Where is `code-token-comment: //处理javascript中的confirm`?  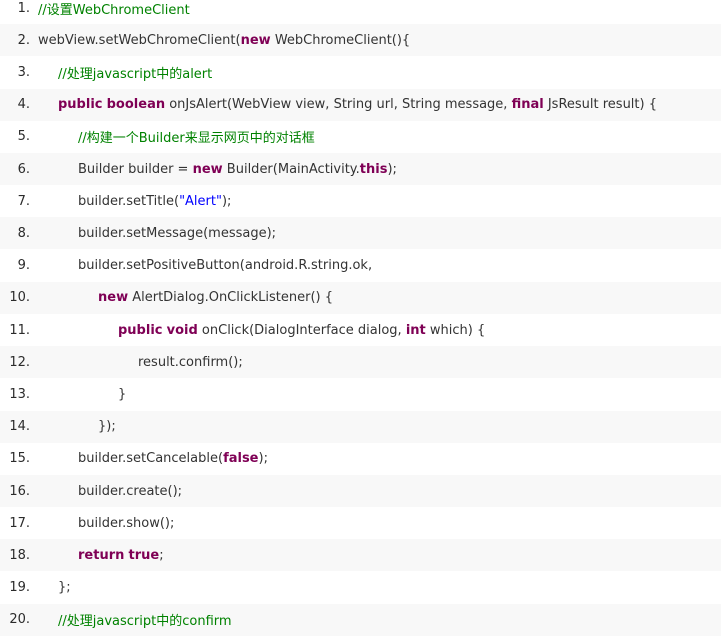
code-token-comment: //处理javascript中的confirm is located at coordinates (145, 622).